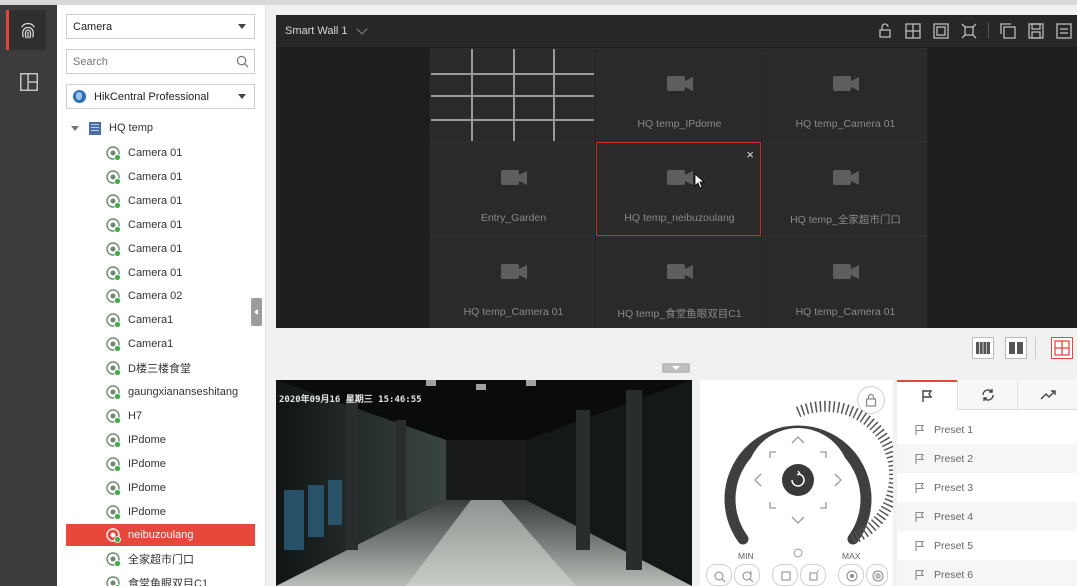 The height and width of the screenshot is (586, 1077). I want to click on save-icon, so click(1036, 31).